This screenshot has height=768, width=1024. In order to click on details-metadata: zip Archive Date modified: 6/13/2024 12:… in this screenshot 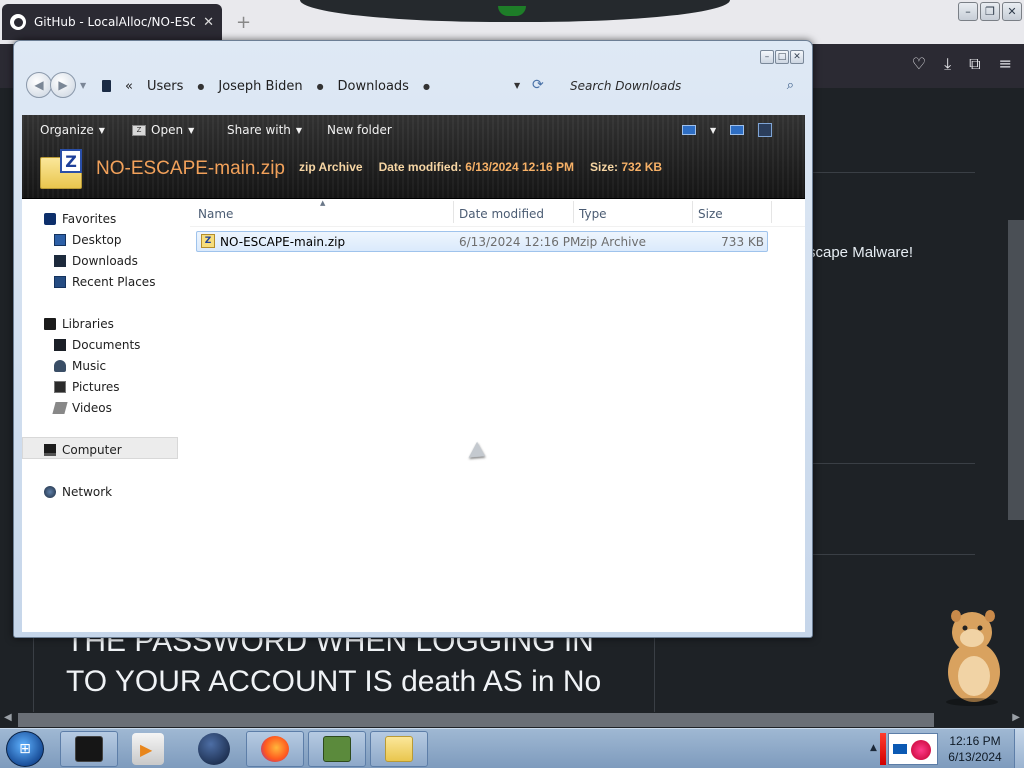, I will do `click(480, 167)`.